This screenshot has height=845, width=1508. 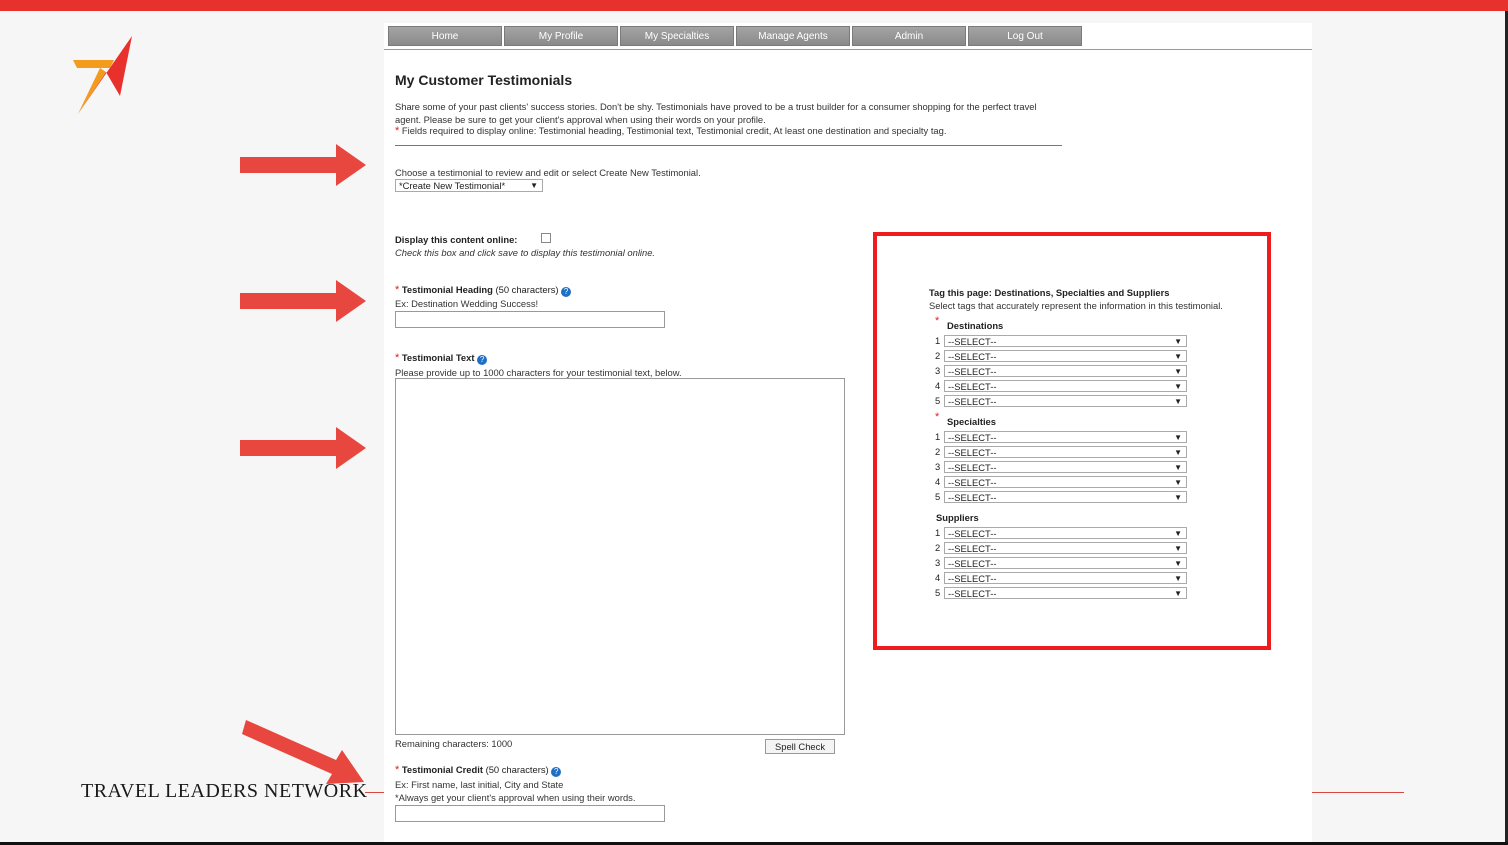 I want to click on destinations-row: 3 --SELECT-- ▼, so click(x=1065, y=371).